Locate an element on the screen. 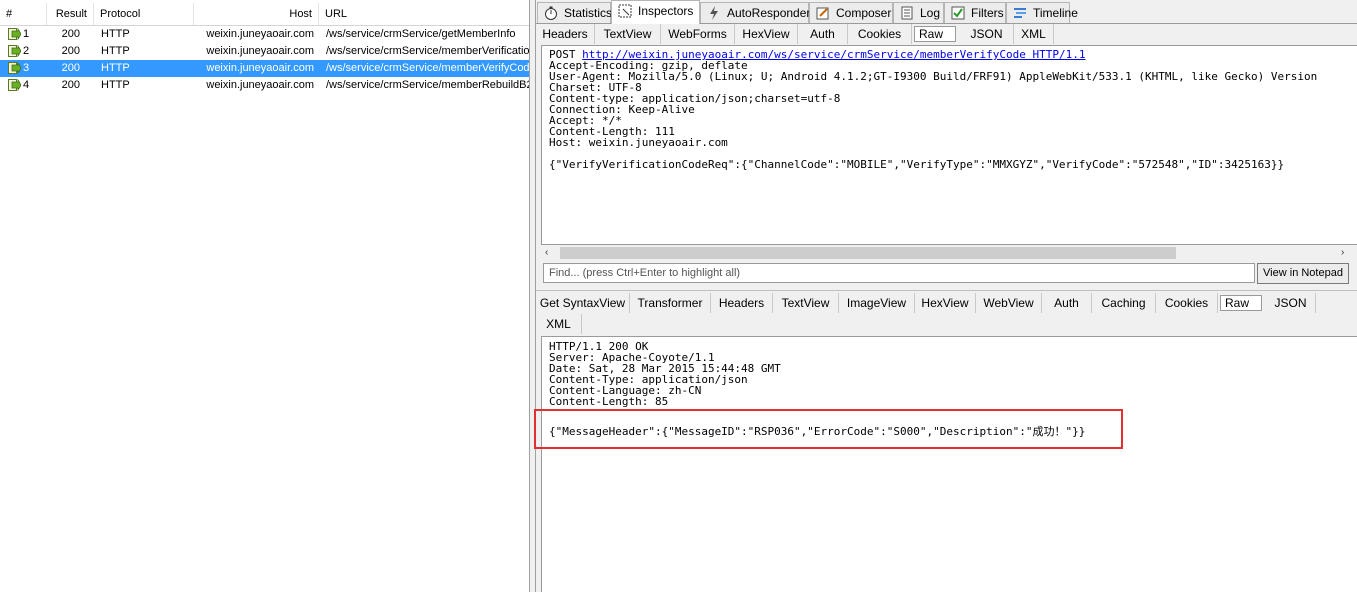 The width and height of the screenshot is (1357, 592). response-tab-cookies: Cookies is located at coordinates (1187, 303).